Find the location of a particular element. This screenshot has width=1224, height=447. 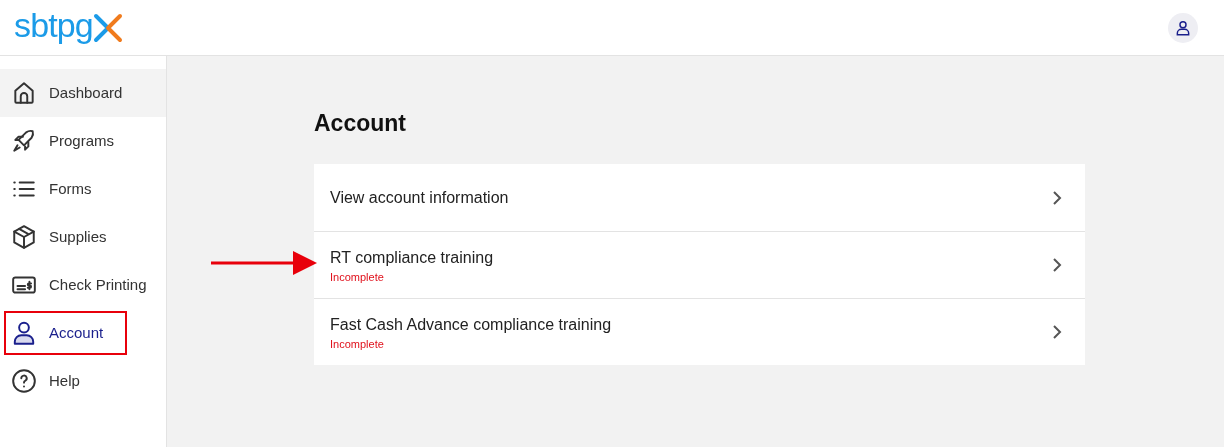

sidebar-item: Dashboard is located at coordinates (83, 93).